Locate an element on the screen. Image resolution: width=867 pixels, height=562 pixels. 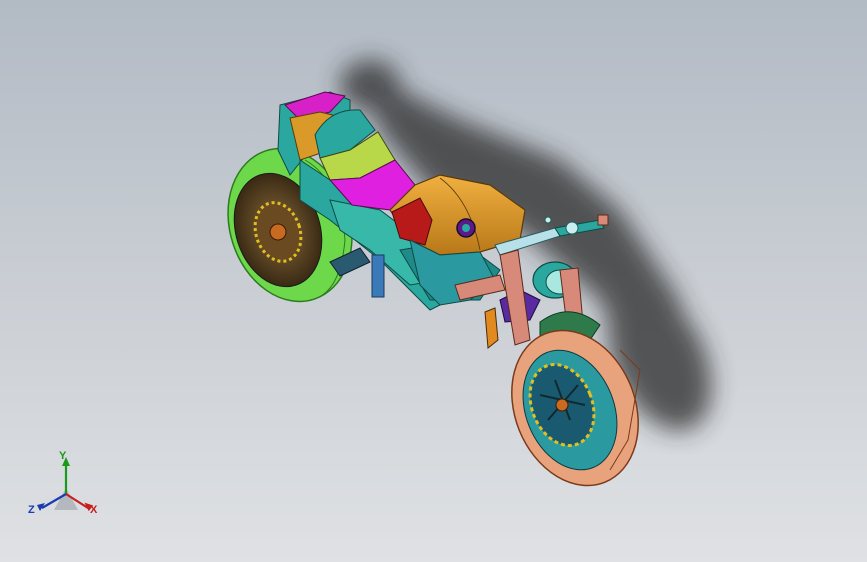
x-axis-label: X is located at coordinates (94, 510).